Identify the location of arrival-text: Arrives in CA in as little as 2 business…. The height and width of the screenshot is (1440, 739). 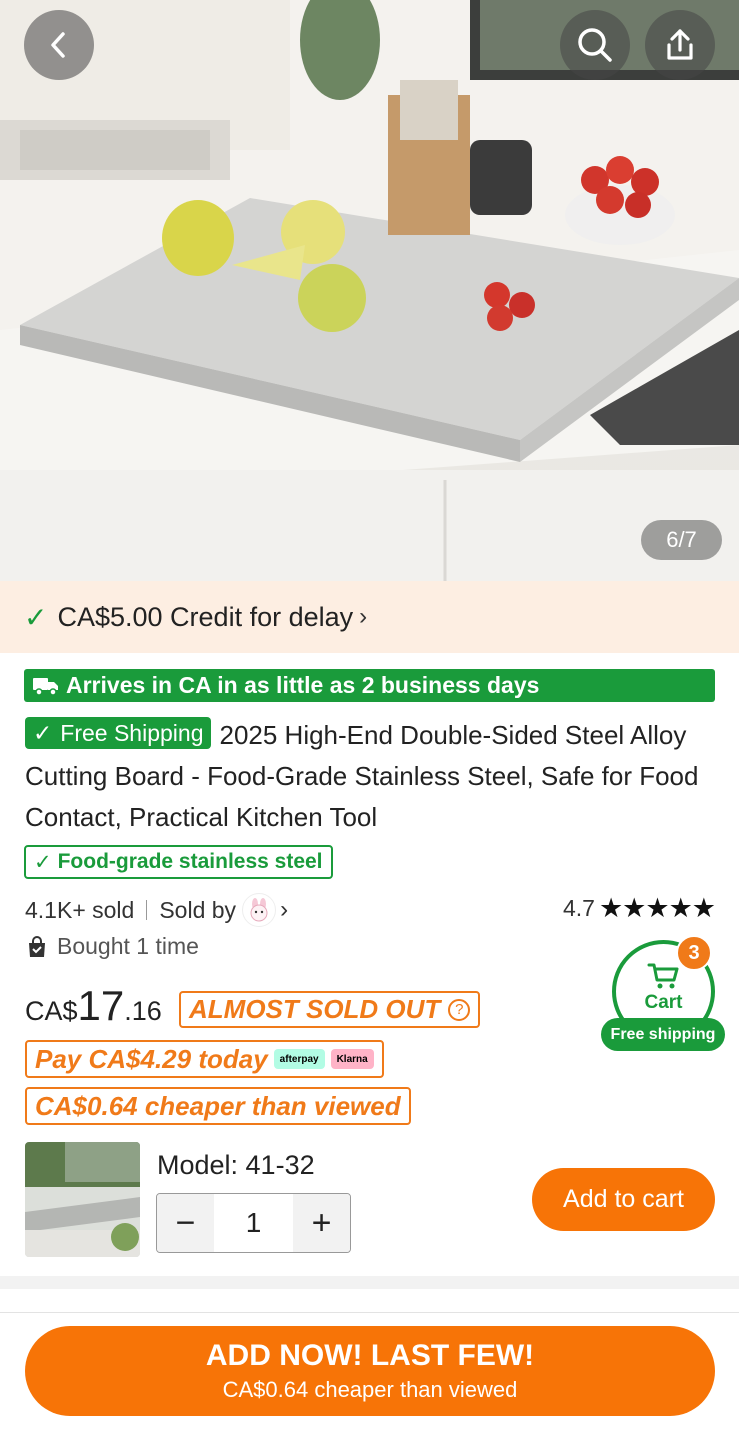
(303, 685).